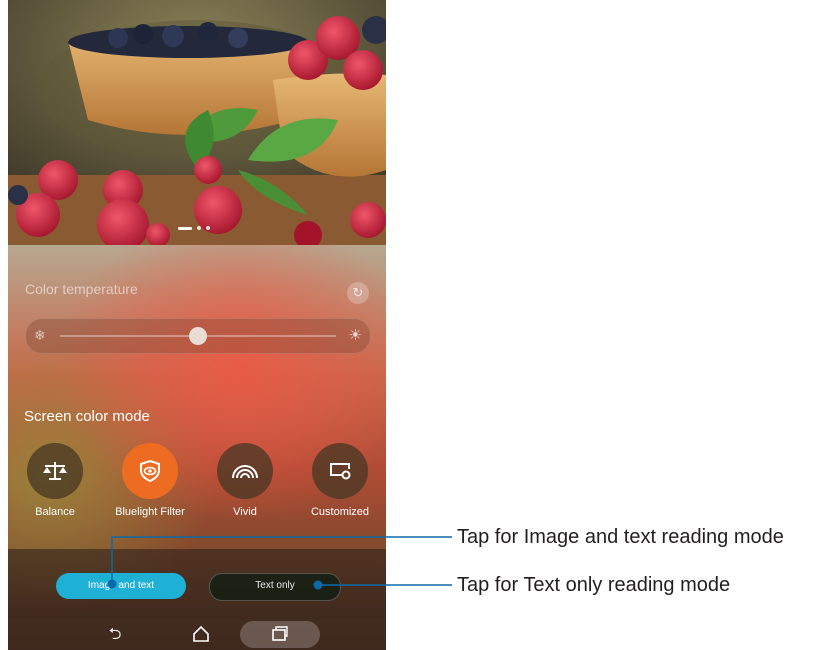 The image size is (830, 650). What do you see at coordinates (280, 634) in the screenshot?
I see `recent-apps-icon` at bounding box center [280, 634].